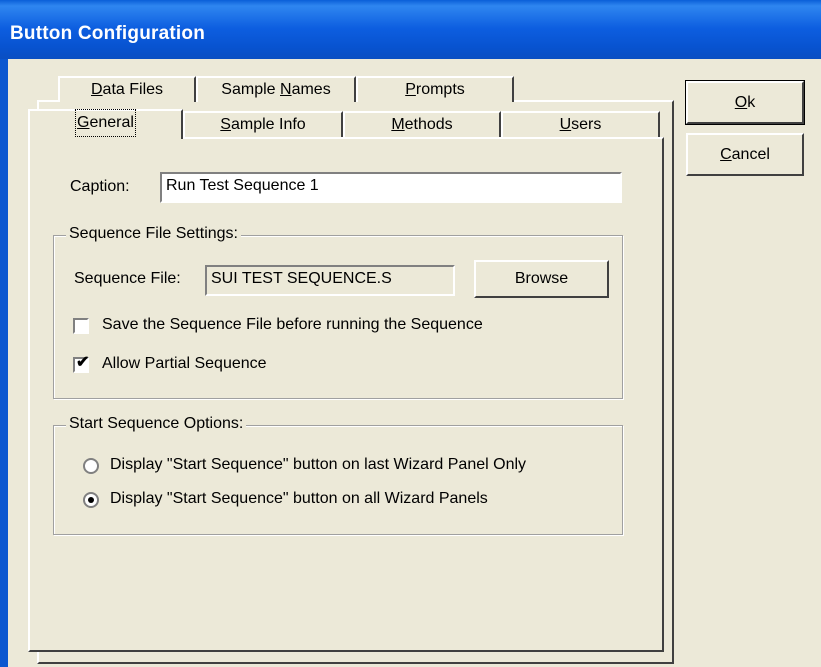 This screenshot has height=667, width=821. Describe the element at coordinates (100, 186) in the screenshot. I see `caption-label: Caption:` at that location.